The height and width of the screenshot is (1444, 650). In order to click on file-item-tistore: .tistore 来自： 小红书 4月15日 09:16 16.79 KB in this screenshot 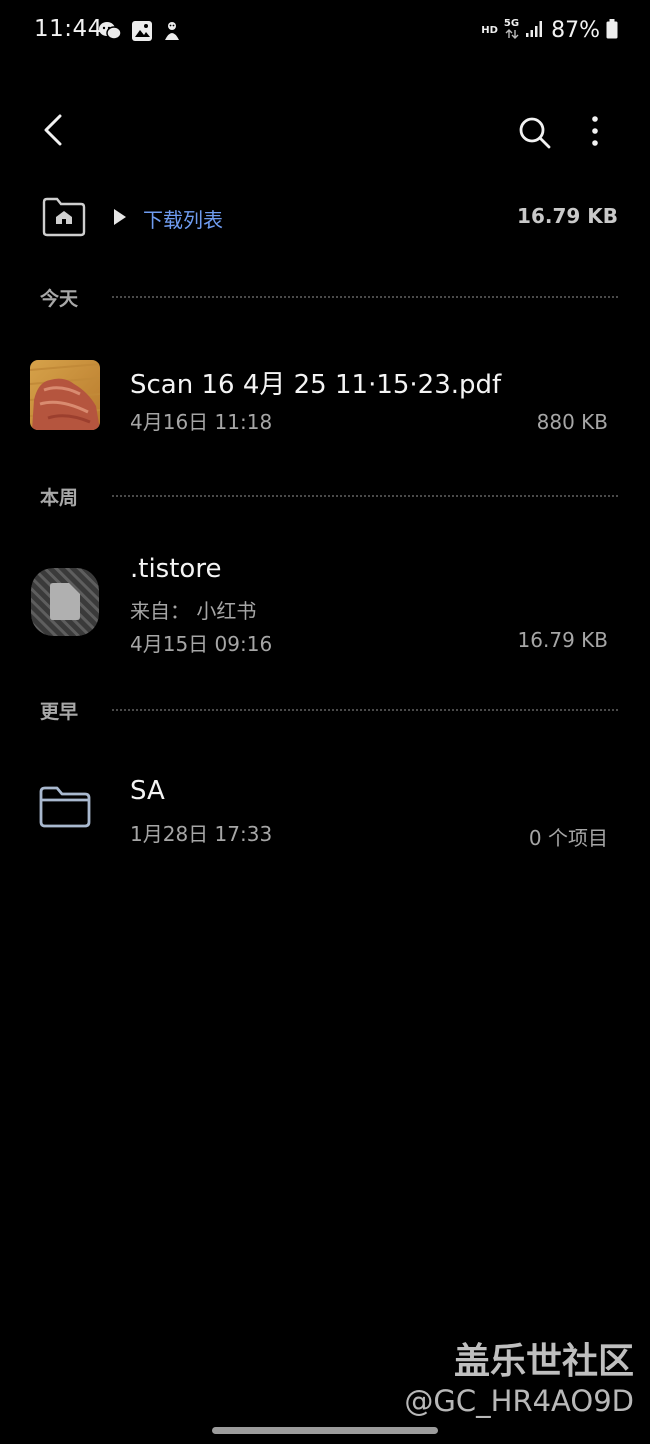, I will do `click(325, 608)`.